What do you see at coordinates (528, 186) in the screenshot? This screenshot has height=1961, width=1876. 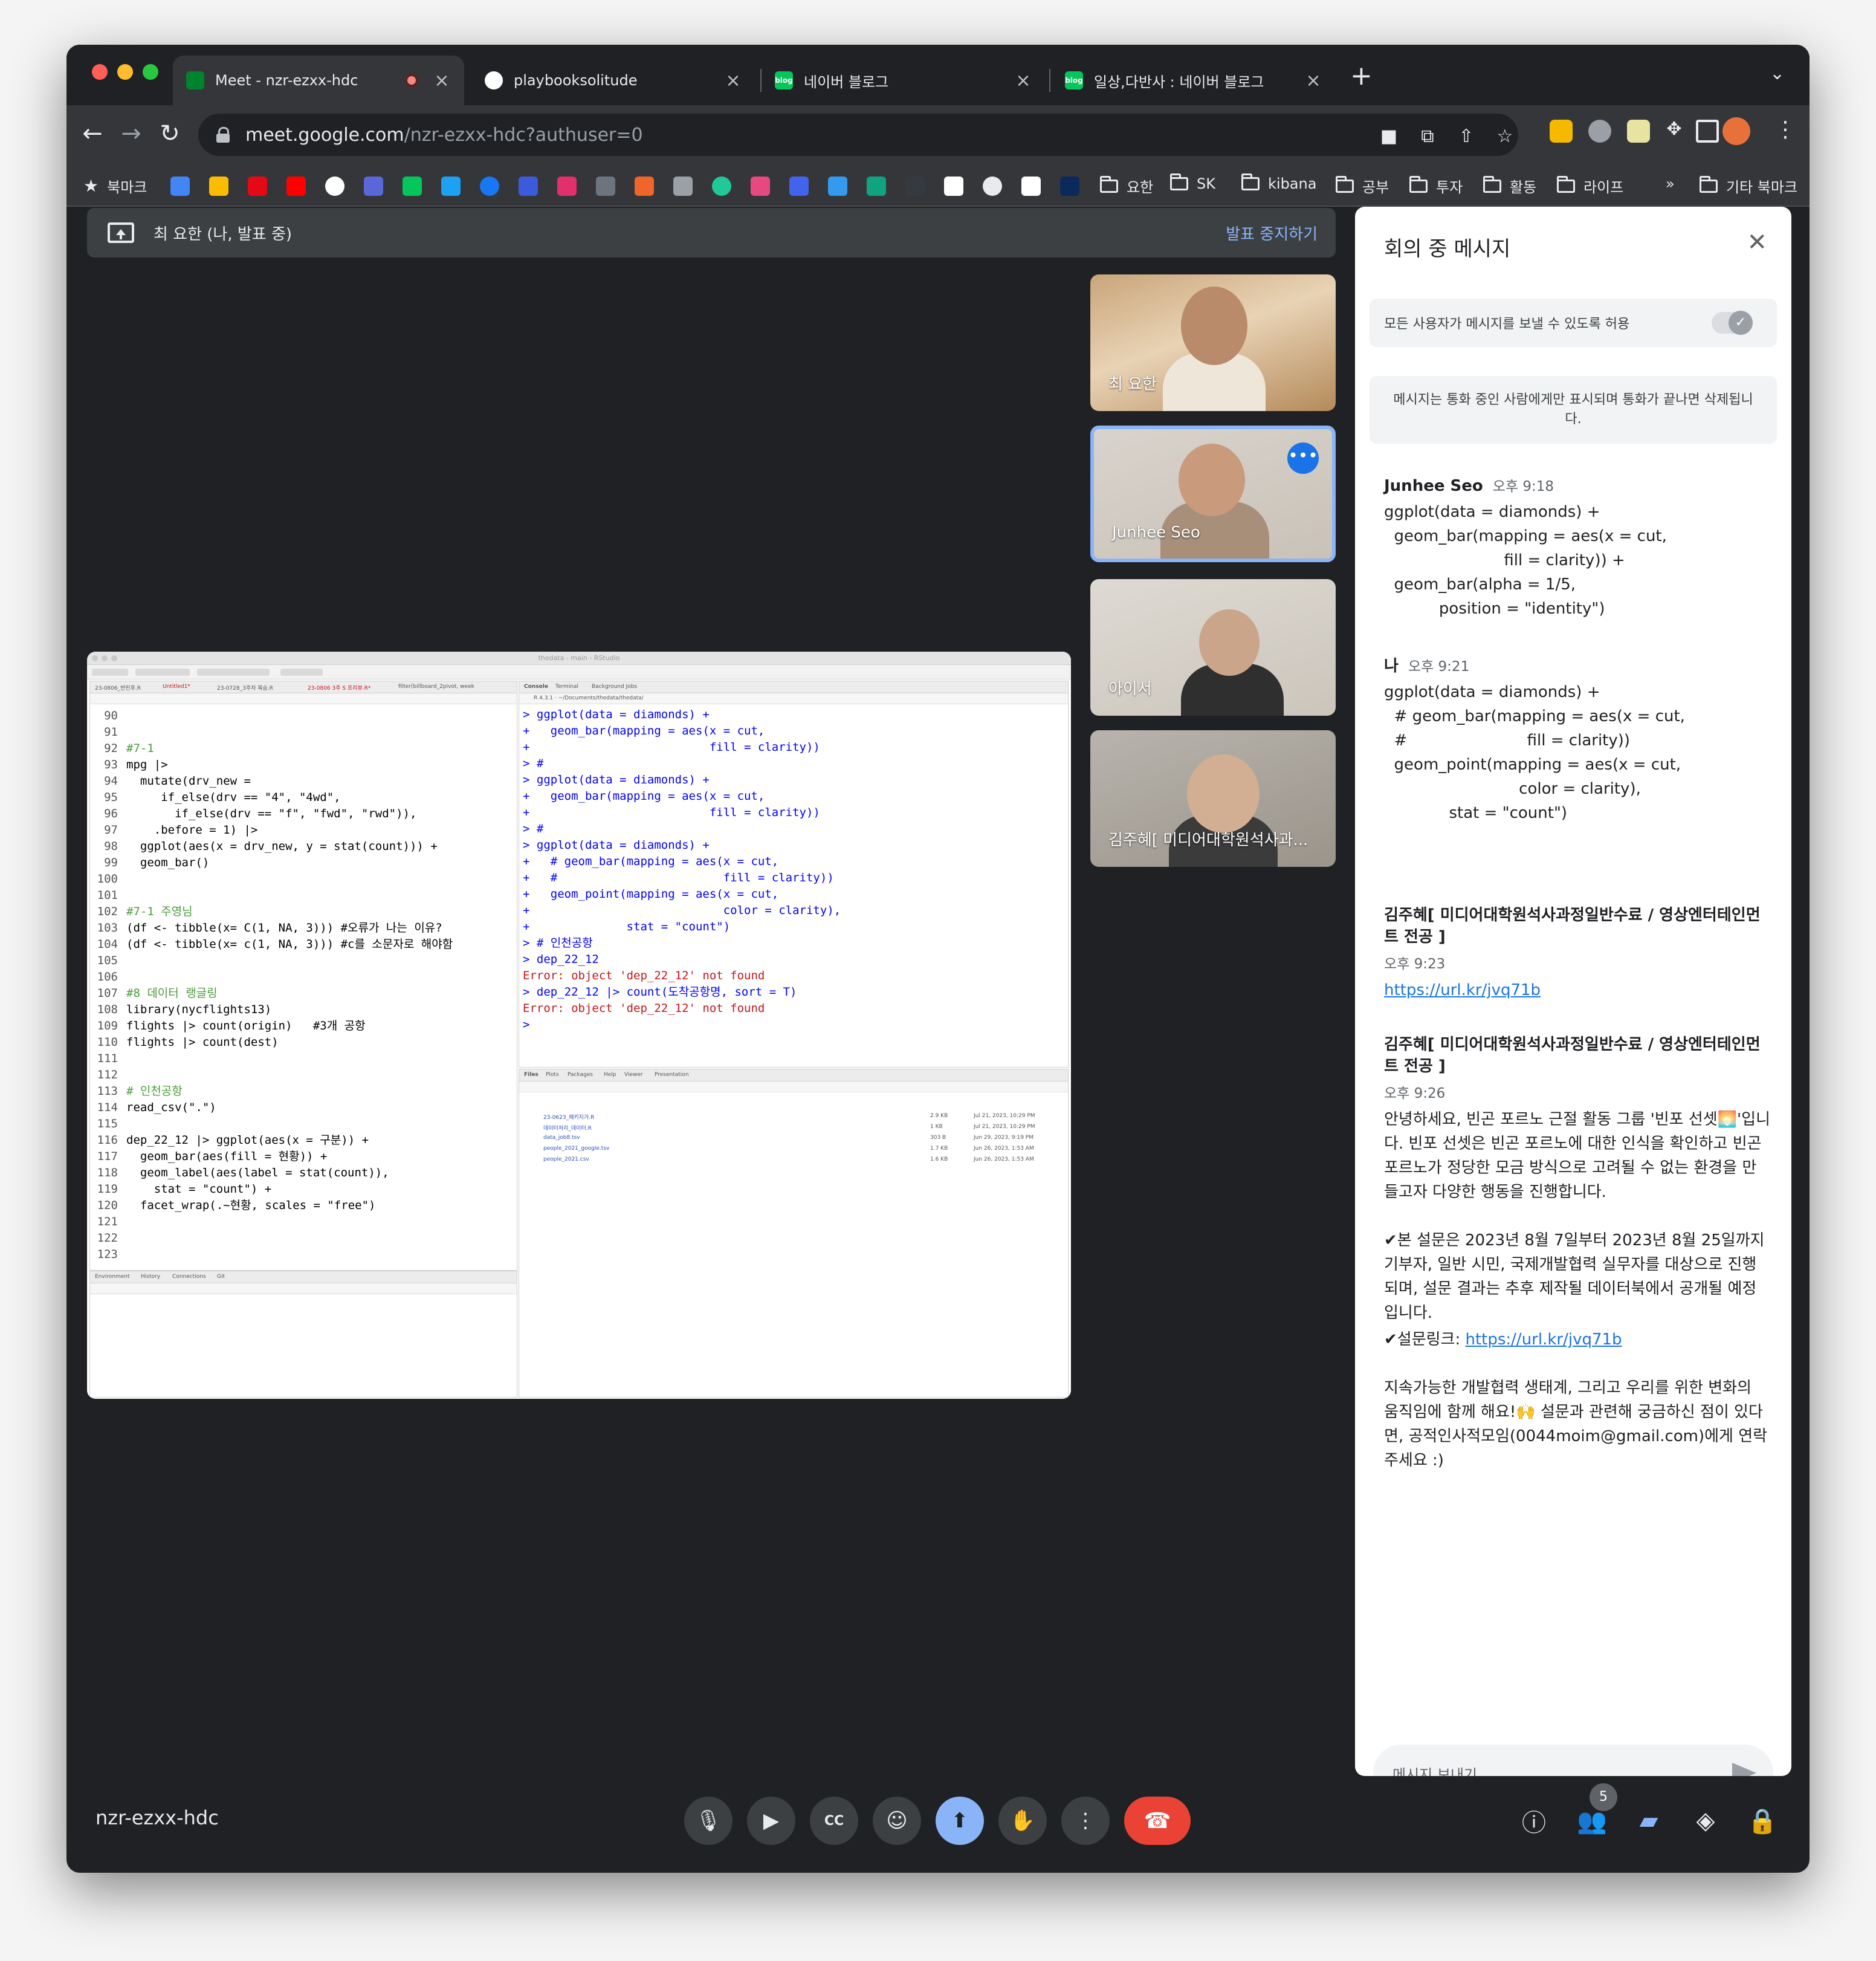 I see `bookmark-app-icon` at bounding box center [528, 186].